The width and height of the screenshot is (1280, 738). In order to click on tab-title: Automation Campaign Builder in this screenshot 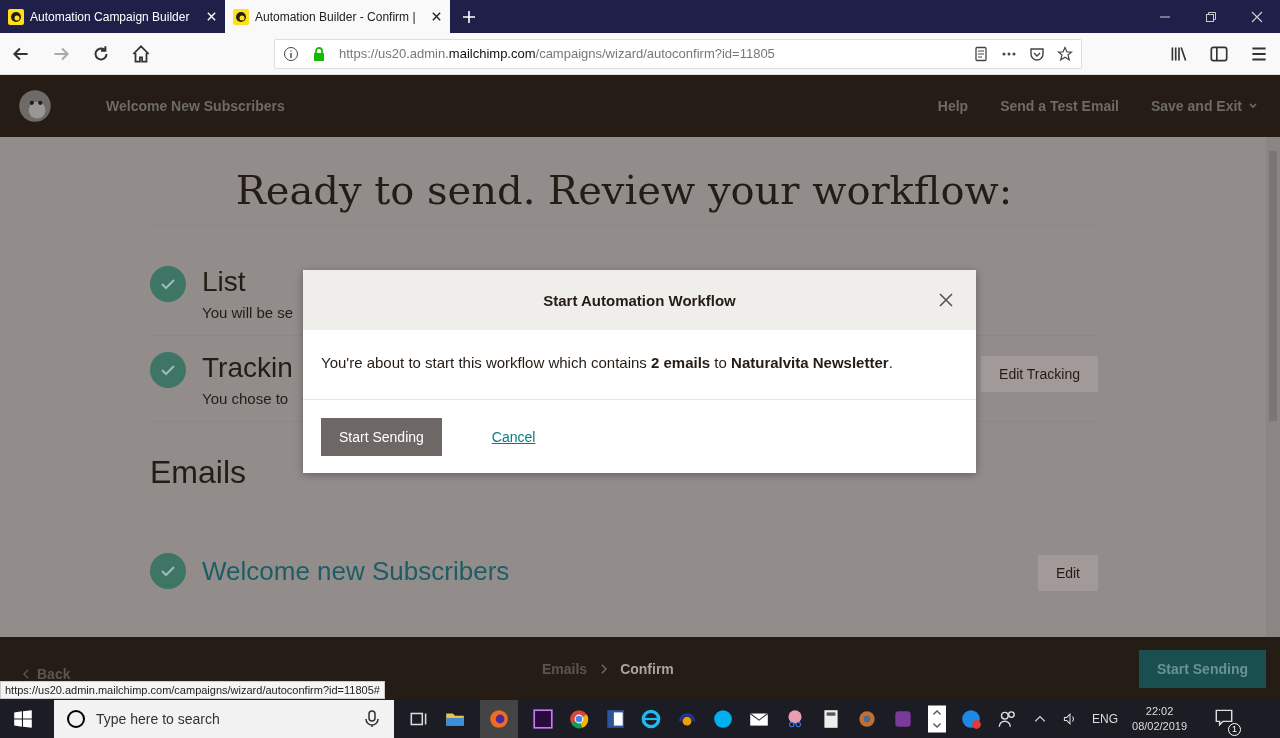, I will do `click(110, 16)`.